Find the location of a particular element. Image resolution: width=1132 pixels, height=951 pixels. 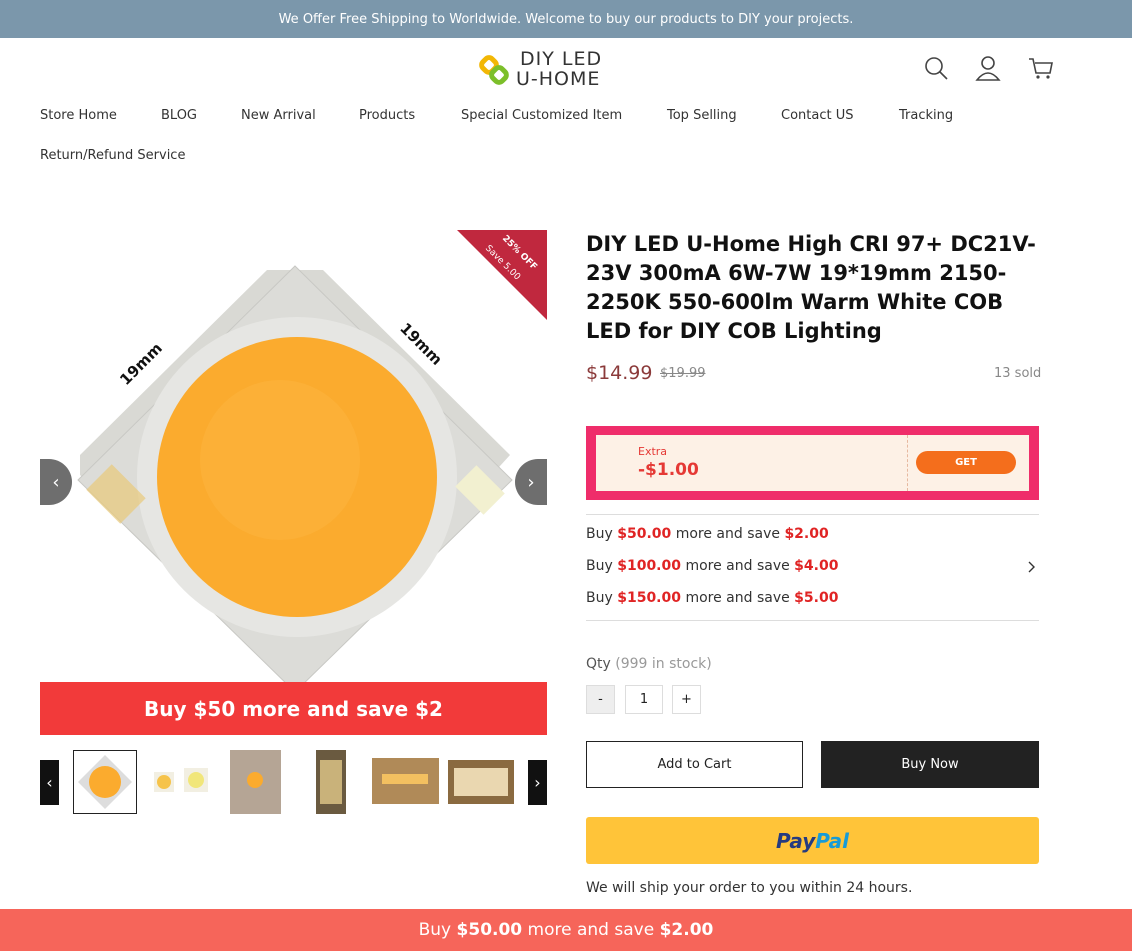

coupon-inner: Extra -$1.00 GET is located at coordinates (812, 463).